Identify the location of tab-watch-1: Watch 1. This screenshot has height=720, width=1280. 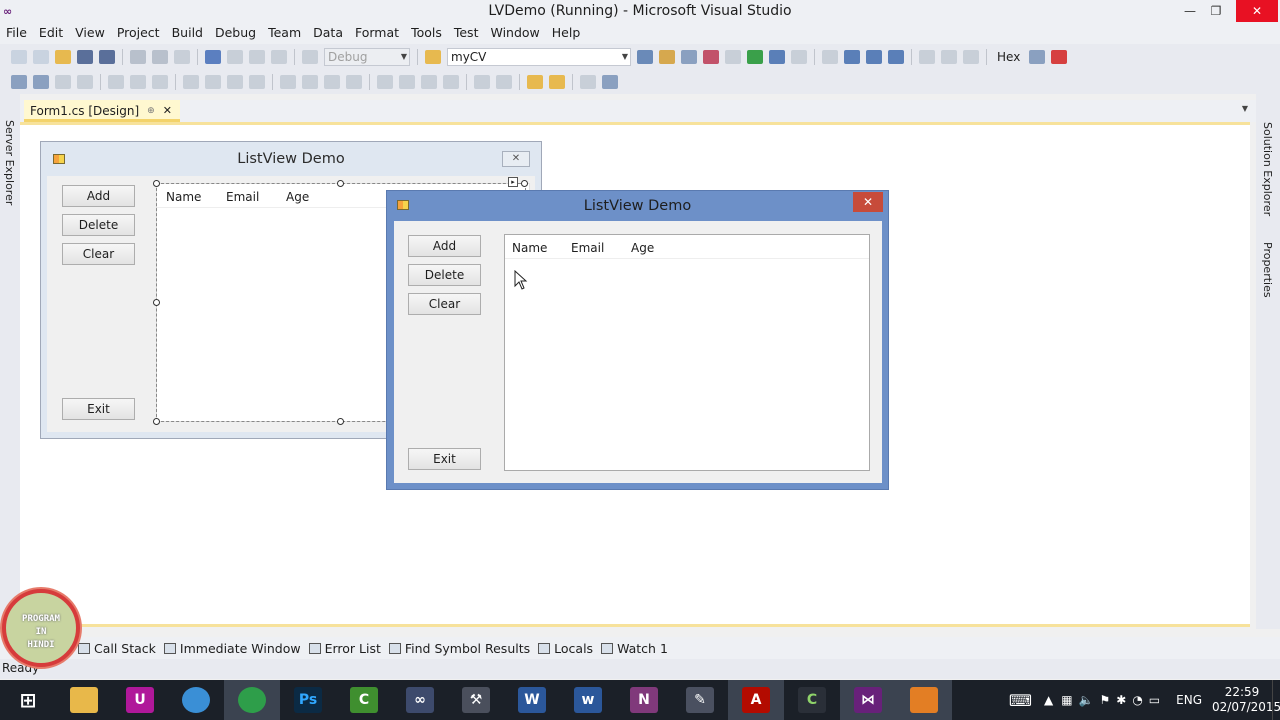
(634, 648).